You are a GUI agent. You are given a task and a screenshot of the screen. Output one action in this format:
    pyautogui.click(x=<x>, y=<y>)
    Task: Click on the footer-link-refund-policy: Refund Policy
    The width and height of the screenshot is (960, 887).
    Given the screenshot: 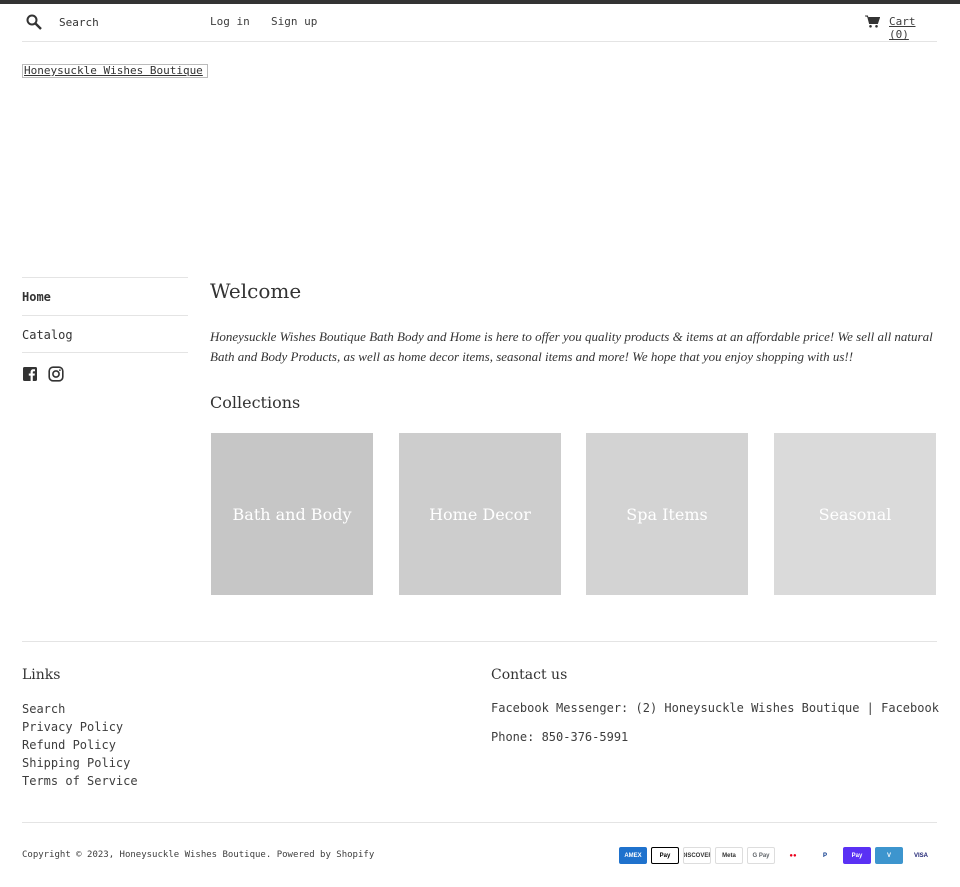 What is the action you would take?
    pyautogui.click(x=69, y=745)
    